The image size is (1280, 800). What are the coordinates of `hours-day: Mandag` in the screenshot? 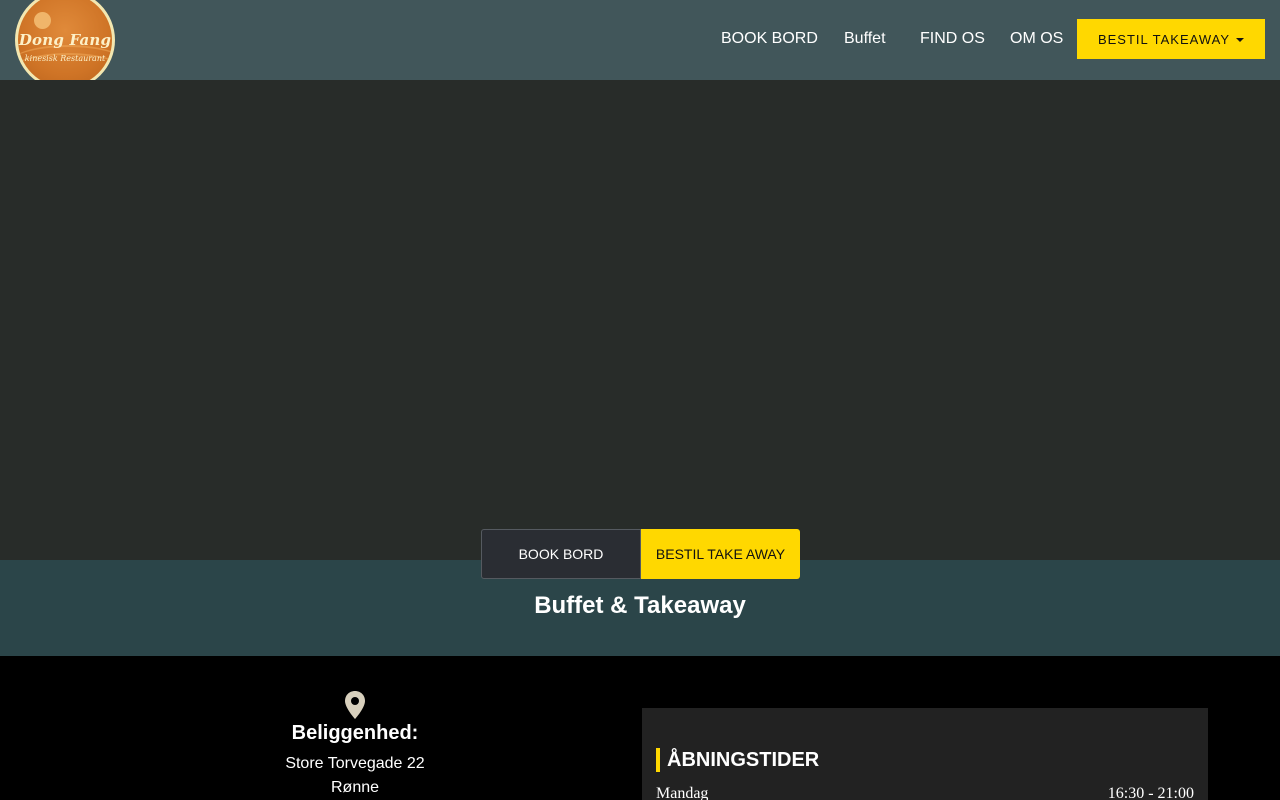 It's located at (682, 792).